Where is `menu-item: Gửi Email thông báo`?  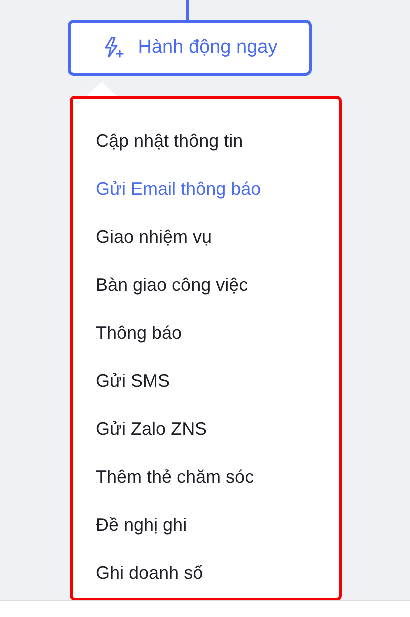
menu-item: Gửi Email thông báo is located at coordinates (206, 189).